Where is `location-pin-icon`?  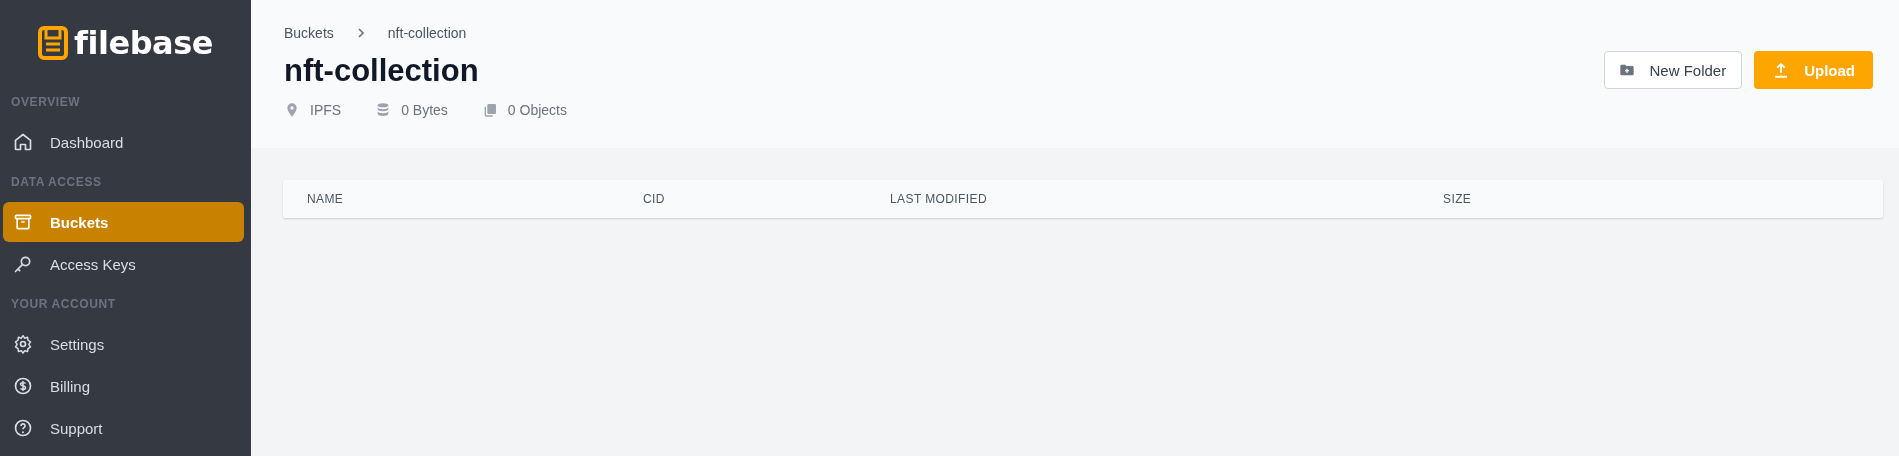 location-pin-icon is located at coordinates (292, 110).